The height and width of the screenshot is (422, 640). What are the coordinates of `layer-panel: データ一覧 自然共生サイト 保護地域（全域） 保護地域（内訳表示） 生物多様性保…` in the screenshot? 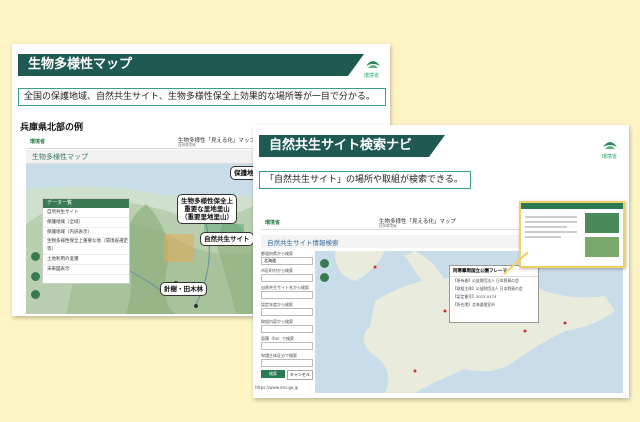 It's located at (86, 241).